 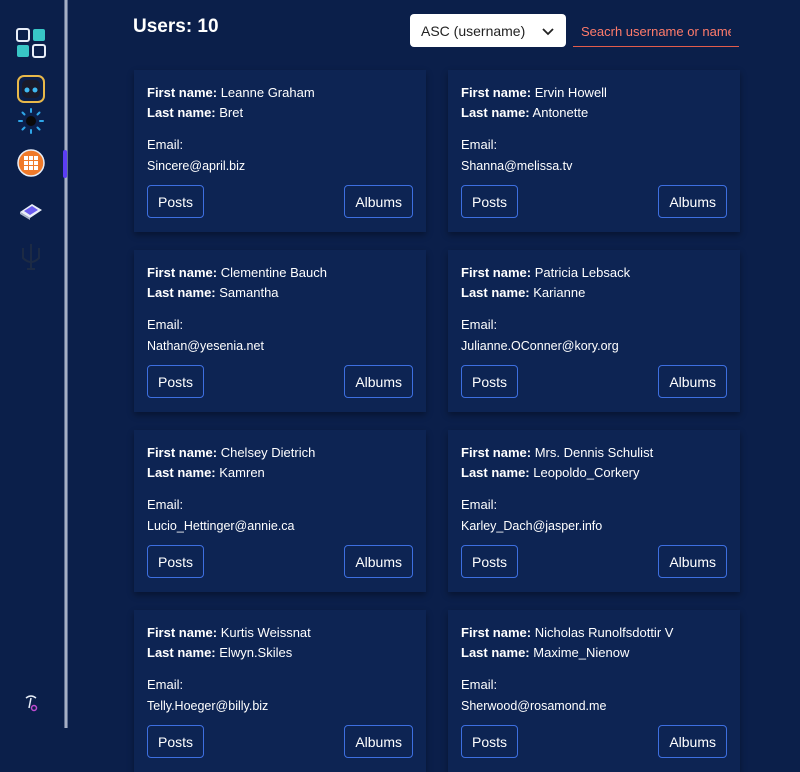 I want to click on sun-icon, so click(x=31, y=121).